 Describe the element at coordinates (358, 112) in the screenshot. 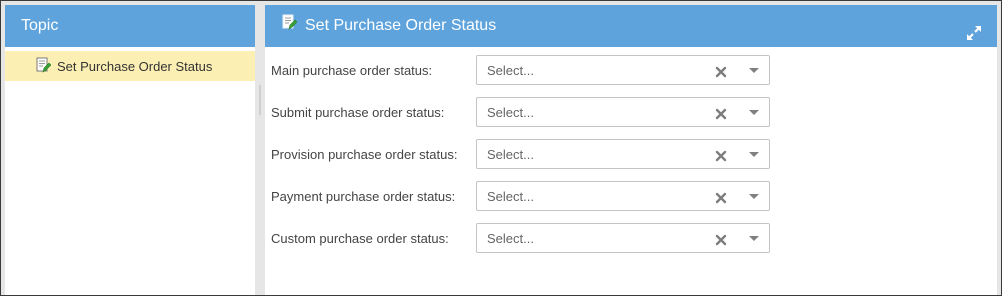

I see `submit-status-label: Submit purchase order status:` at that location.